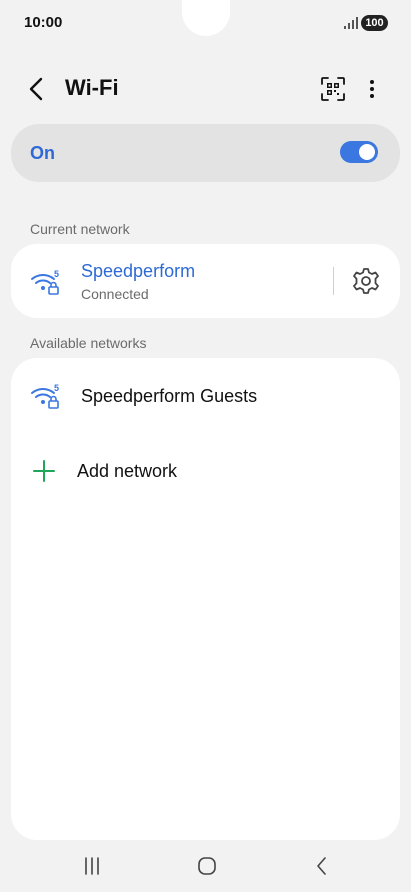 The width and height of the screenshot is (411, 892). I want to click on add-network-button: Add network, so click(205, 473).